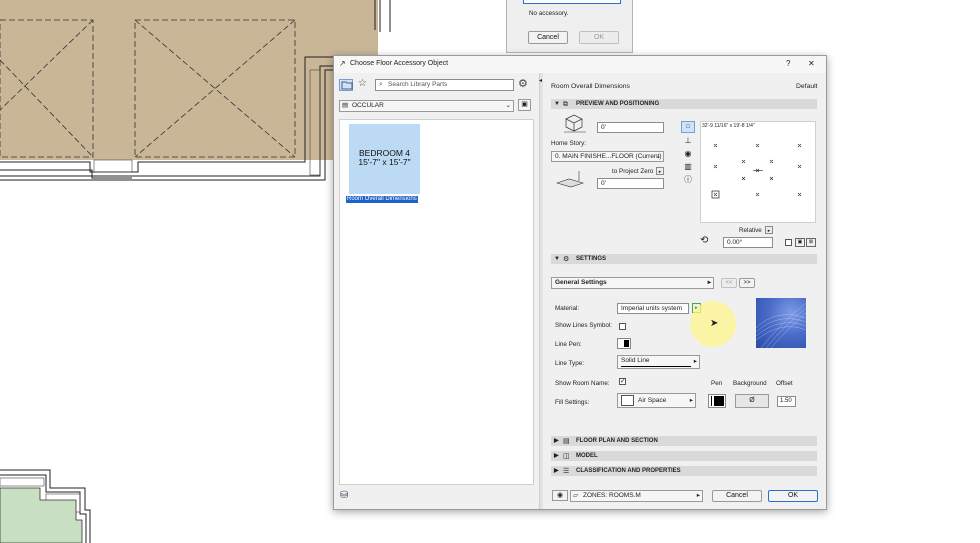  Describe the element at coordinates (688, 127) in the screenshot. I see `preview-2d-button: □` at that location.